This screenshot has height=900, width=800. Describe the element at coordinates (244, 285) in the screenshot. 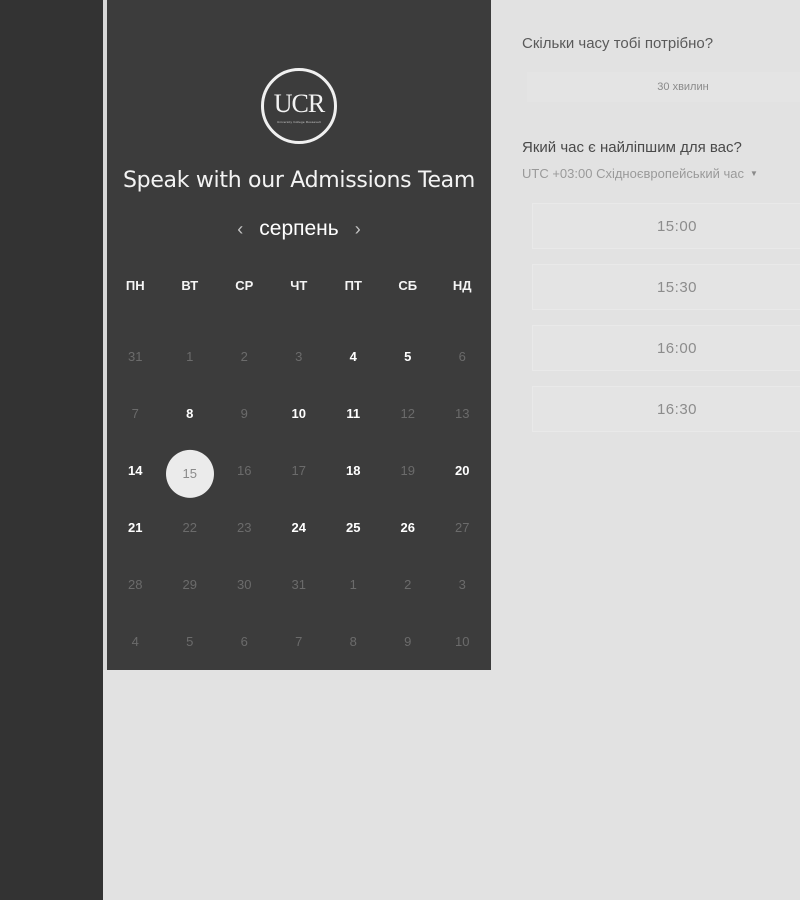

I see `weekday-label: СР` at that location.